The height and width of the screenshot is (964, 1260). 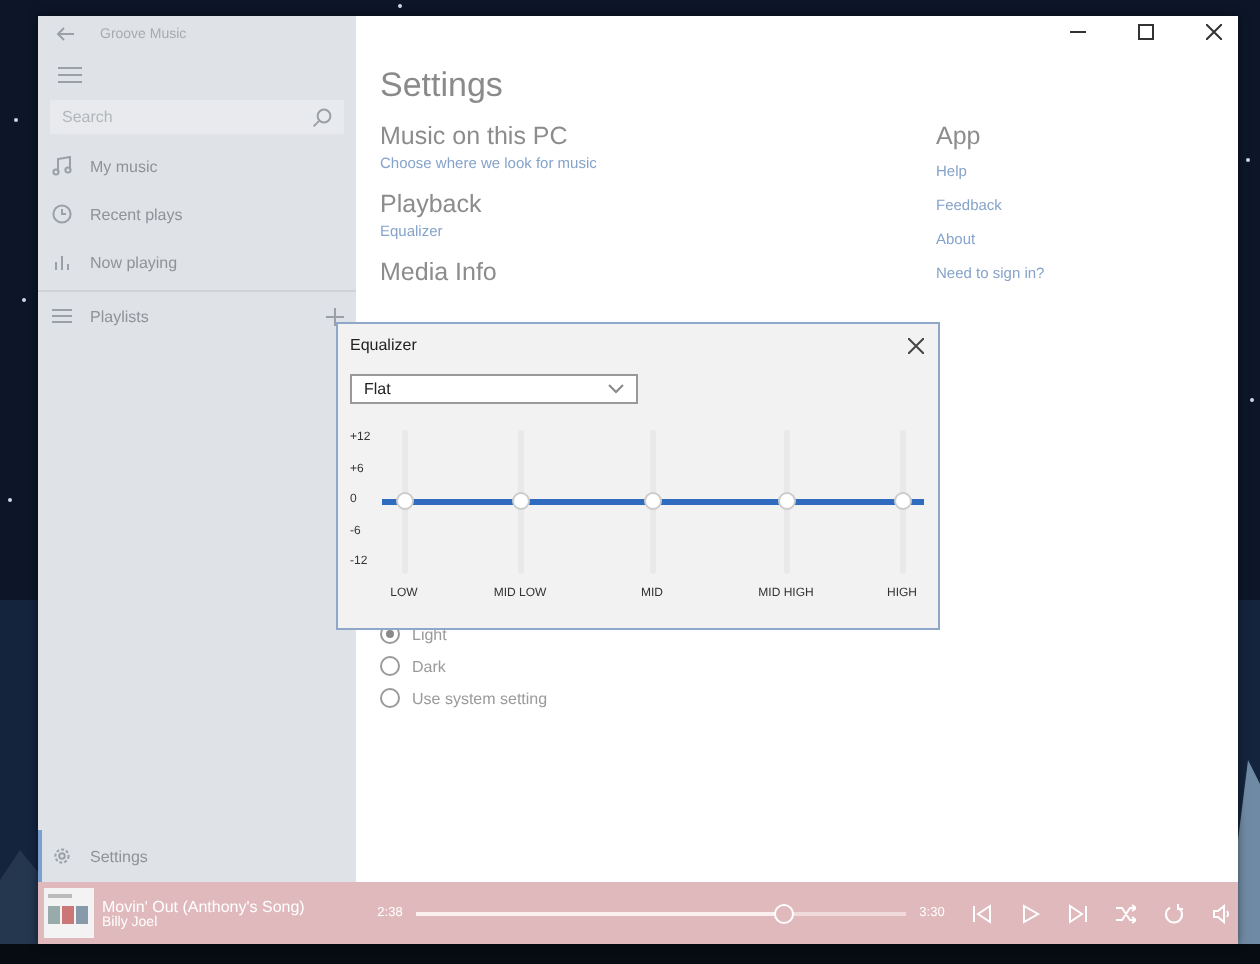 I want to click on plus-icon, so click(x=335, y=316).